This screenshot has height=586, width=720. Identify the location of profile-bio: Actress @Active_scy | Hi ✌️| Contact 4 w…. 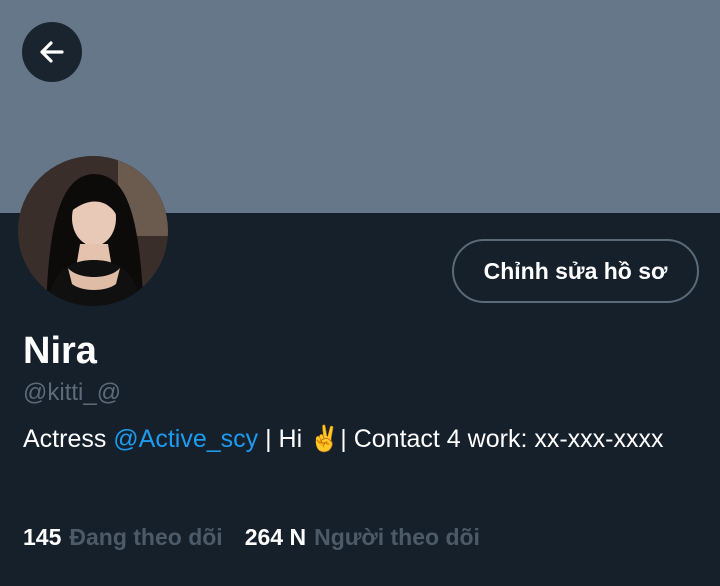
(353, 439).